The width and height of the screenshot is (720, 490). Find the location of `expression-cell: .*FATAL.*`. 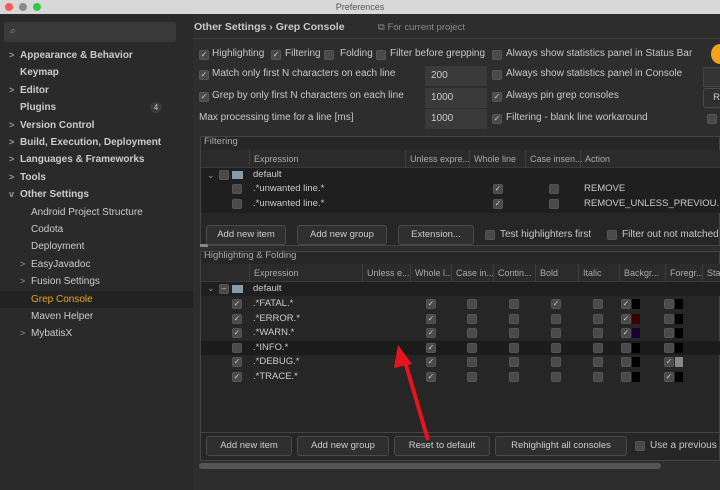

expression-cell: .*FATAL.* is located at coordinates (273, 304).